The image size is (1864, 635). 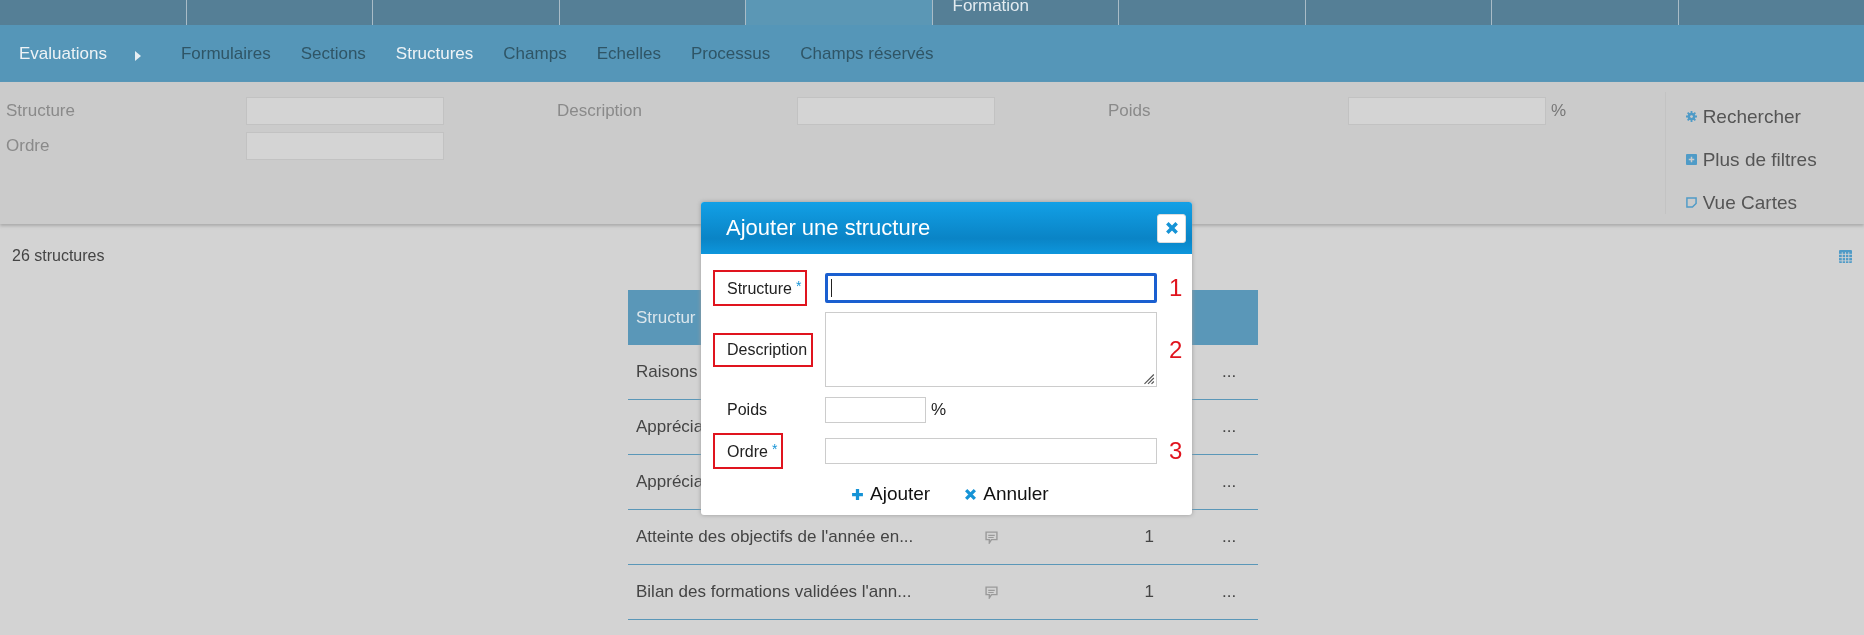 I want to click on annotation-number: 3, so click(x=1176, y=451).